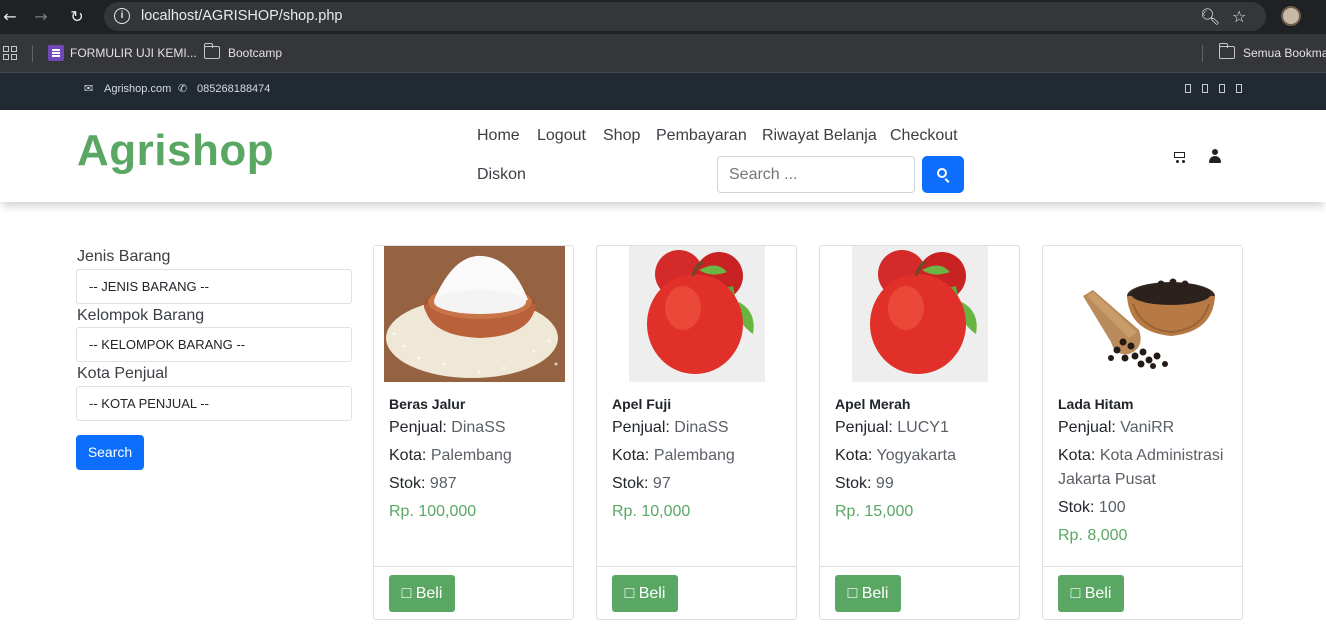  I want to click on nav-home: Home, so click(498, 136).